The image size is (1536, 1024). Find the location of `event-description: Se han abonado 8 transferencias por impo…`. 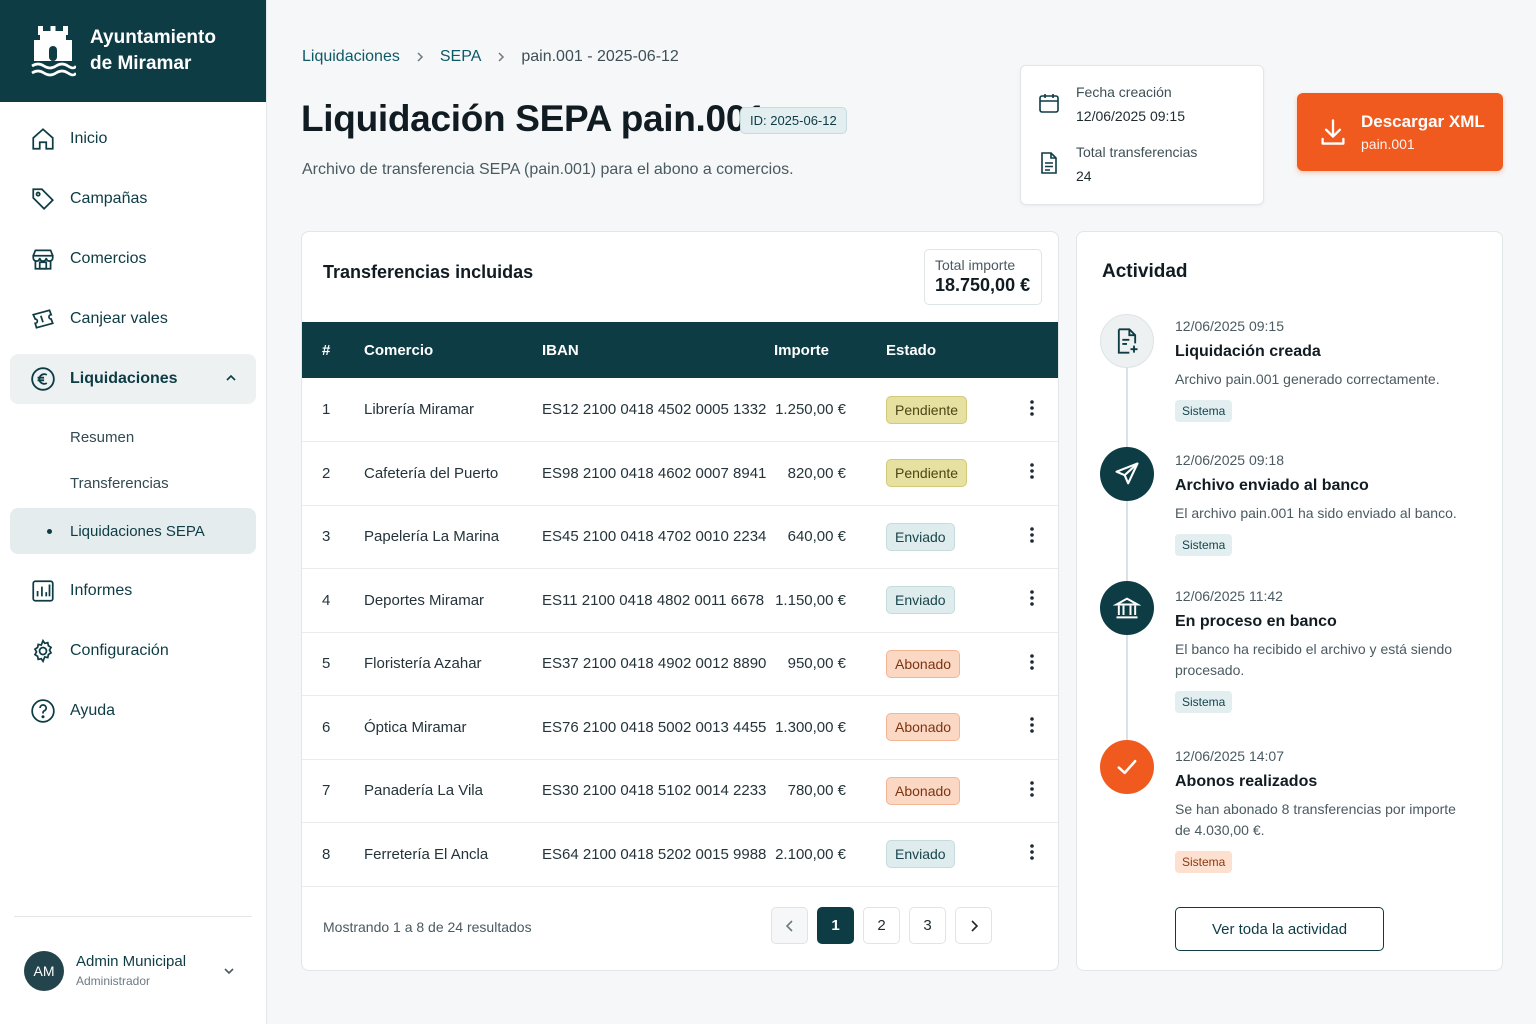

event-description: Se han abonado 8 transferencias por impo… is located at coordinates (1315, 819).